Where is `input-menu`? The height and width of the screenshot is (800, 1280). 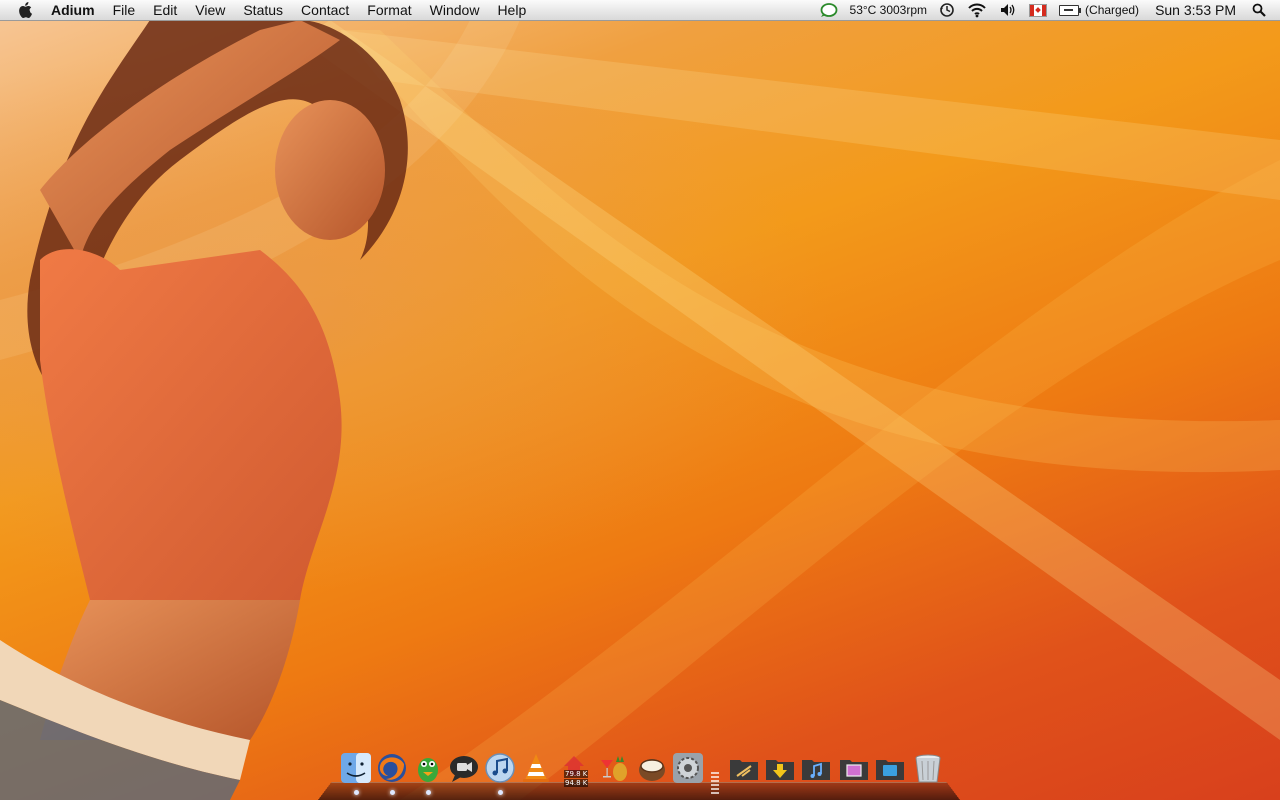
input-menu is located at coordinates (1038, 10).